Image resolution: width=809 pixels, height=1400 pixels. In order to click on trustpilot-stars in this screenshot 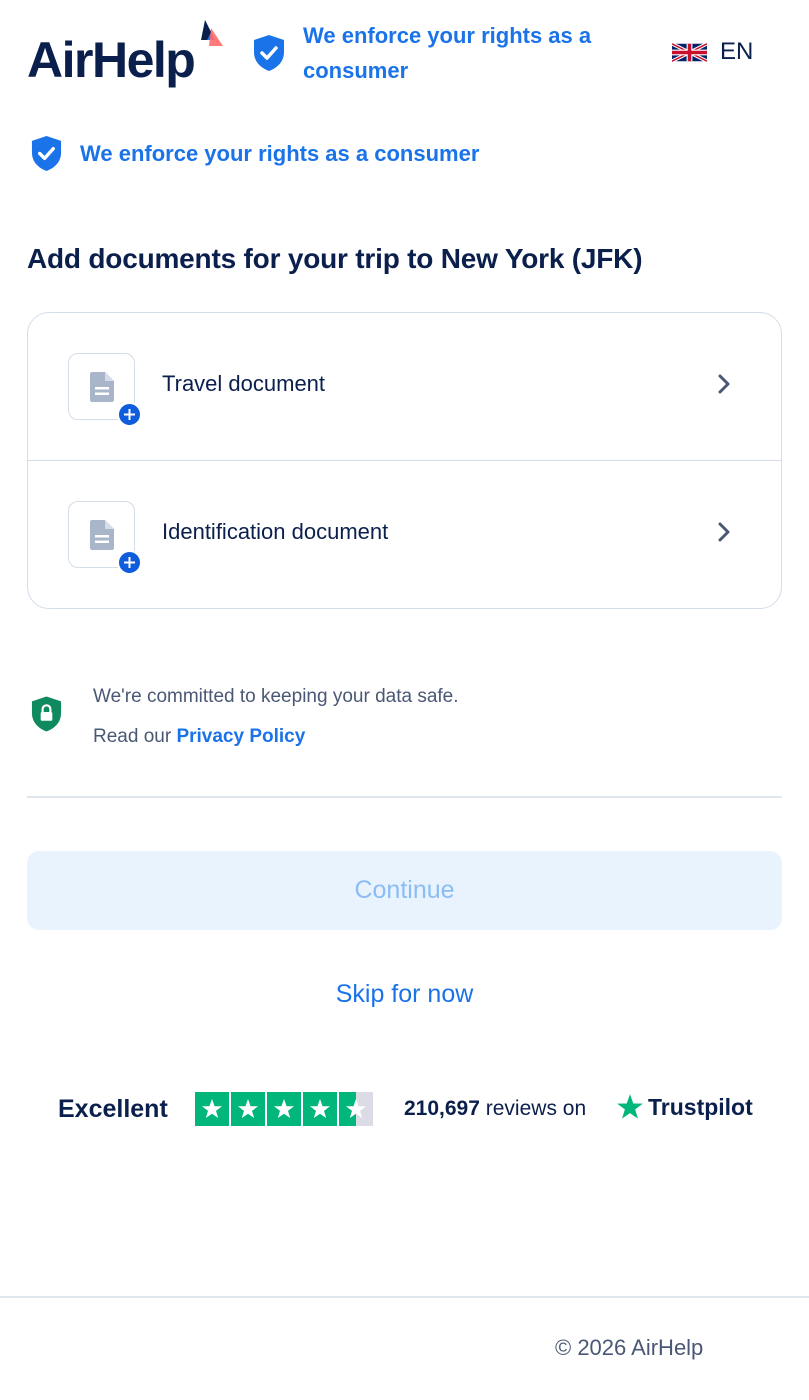, I will do `click(285, 1109)`.